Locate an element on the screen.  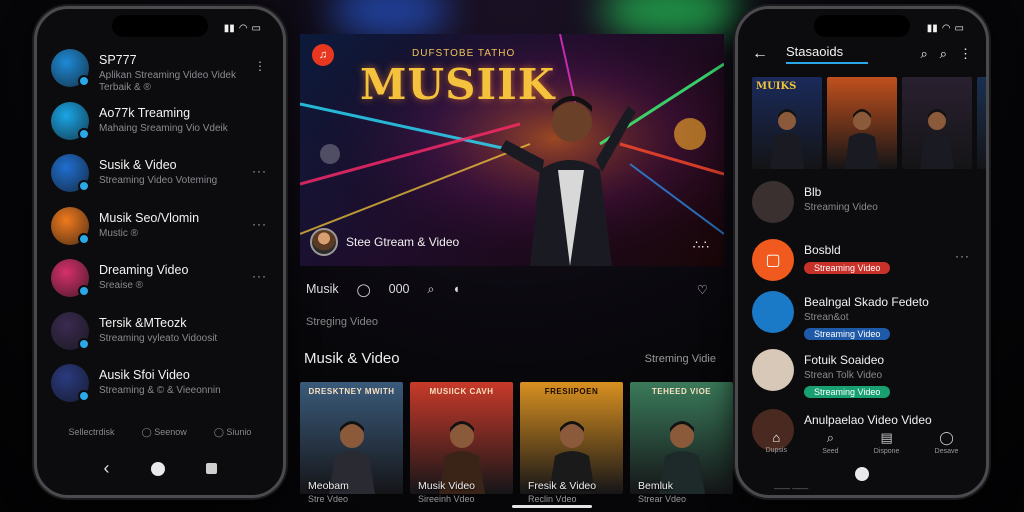
chat-list-item: Musik Seo/Vlomin Mustic ® ··· is located at coordinates (160, 233).